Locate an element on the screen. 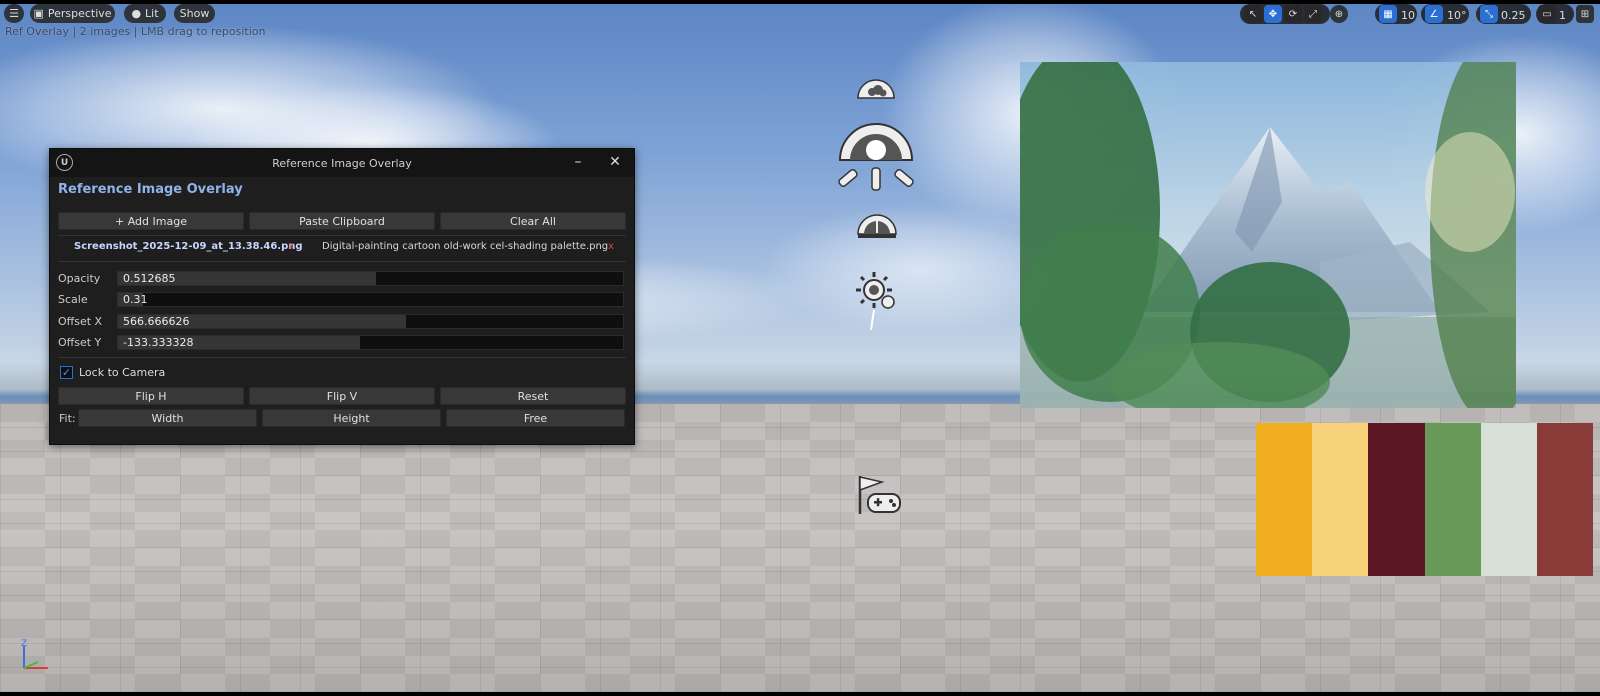 This screenshot has width=1600, height=696. viewport-options-button: ☰ is located at coordinates (14, 13).